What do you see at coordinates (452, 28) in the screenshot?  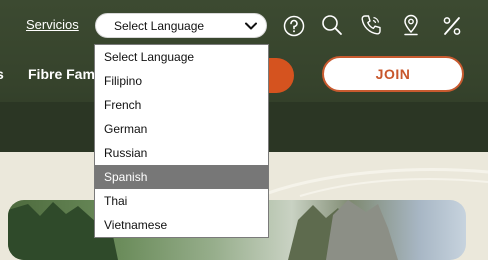 I see `percent-icon` at bounding box center [452, 28].